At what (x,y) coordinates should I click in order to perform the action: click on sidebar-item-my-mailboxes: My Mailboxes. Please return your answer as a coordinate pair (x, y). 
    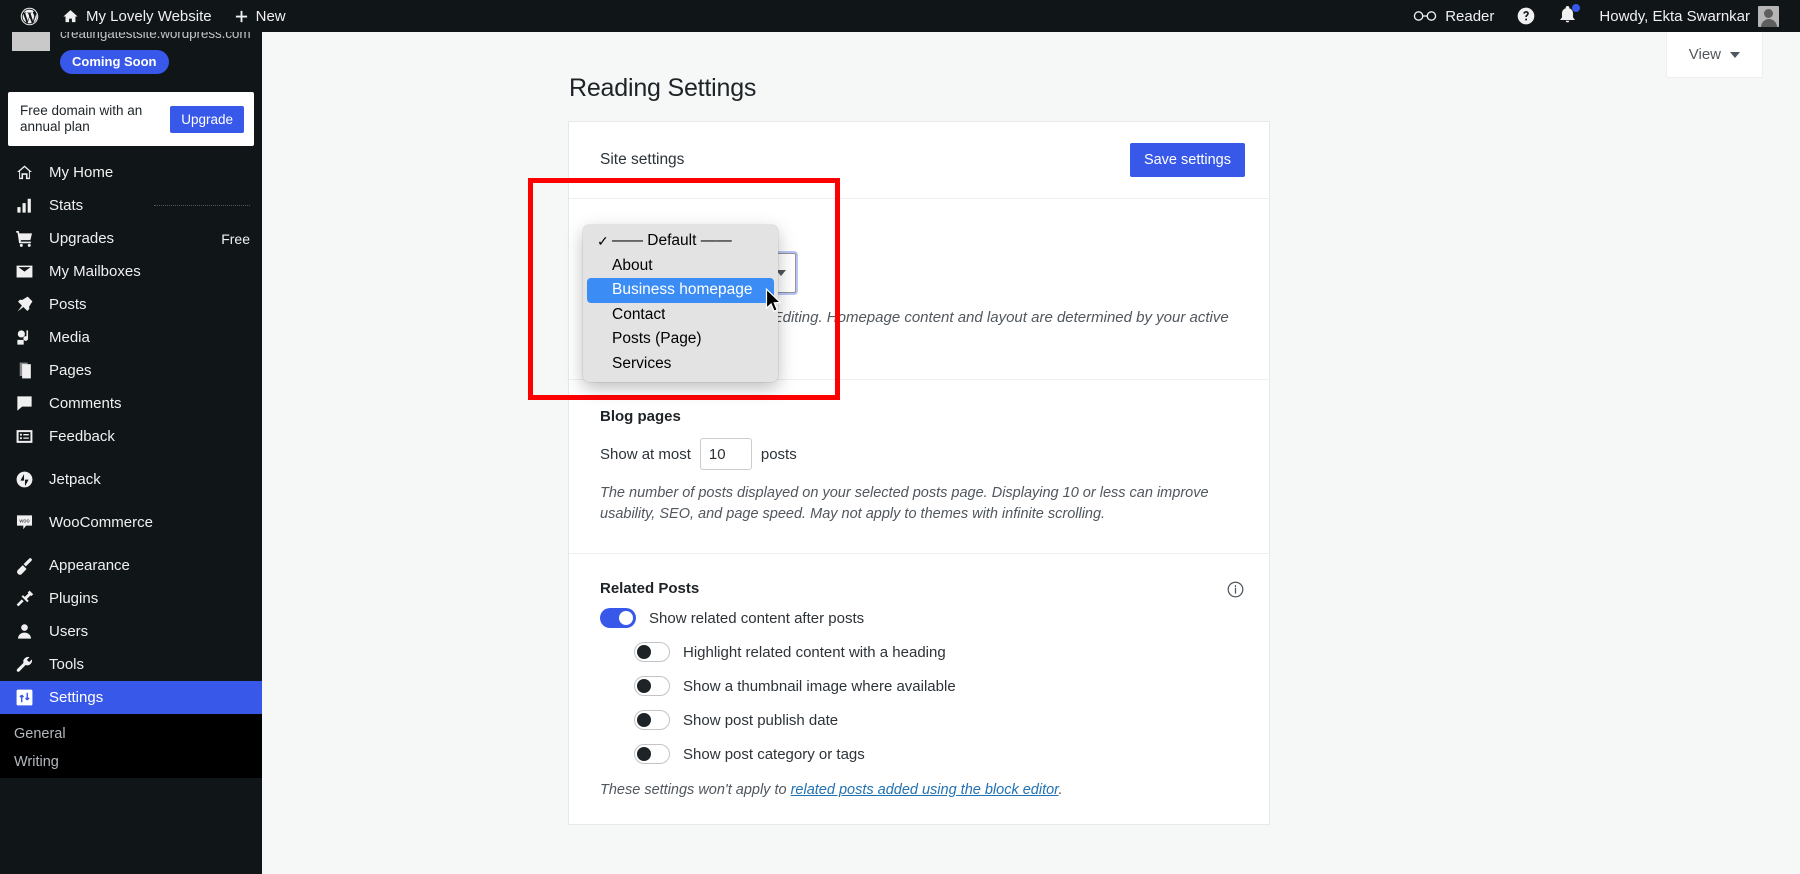
    Looking at the image, I should click on (131, 271).